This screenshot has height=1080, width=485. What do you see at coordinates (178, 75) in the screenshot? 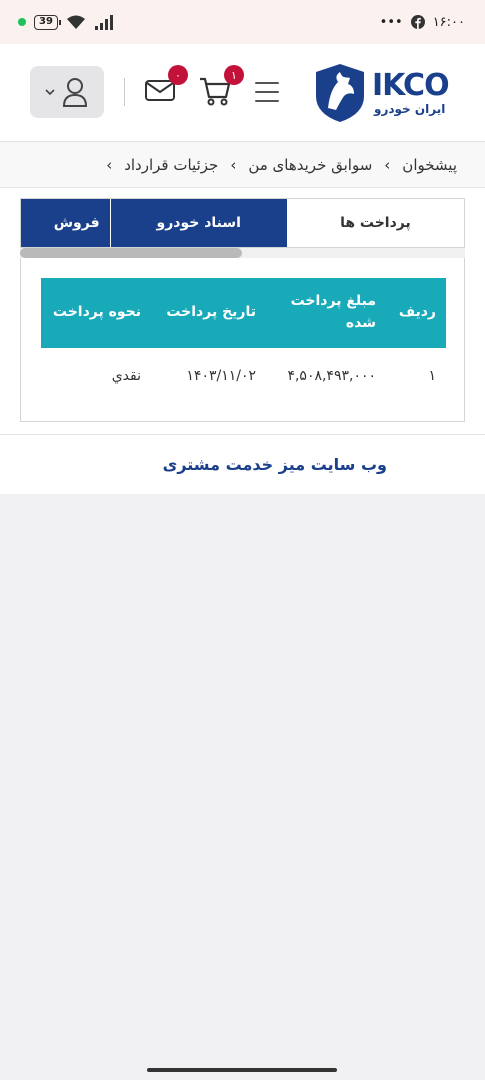
I see `mail-badge: ۰` at bounding box center [178, 75].